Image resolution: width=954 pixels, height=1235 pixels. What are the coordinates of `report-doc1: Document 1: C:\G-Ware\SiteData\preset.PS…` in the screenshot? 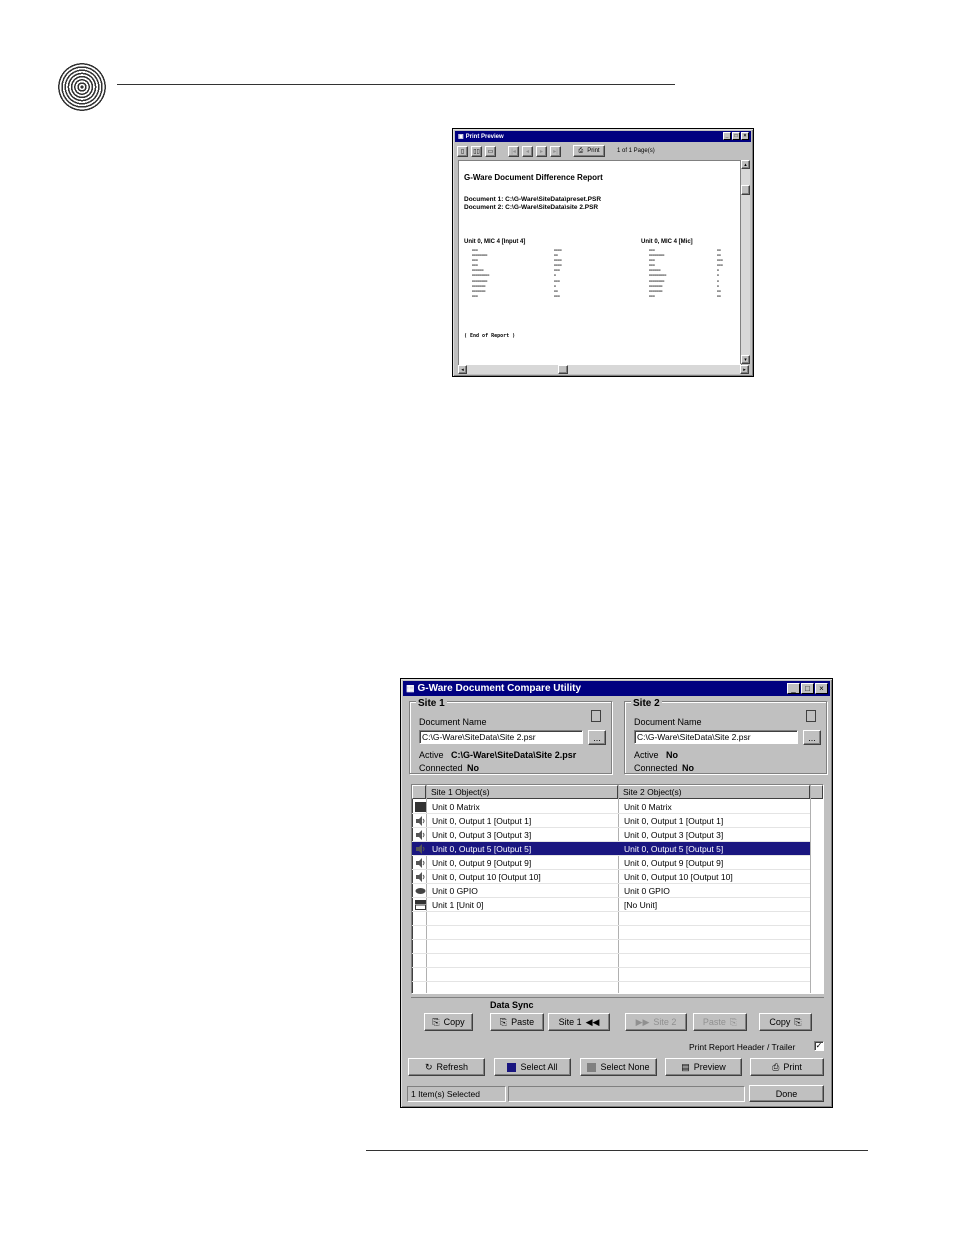 It's located at (533, 199).